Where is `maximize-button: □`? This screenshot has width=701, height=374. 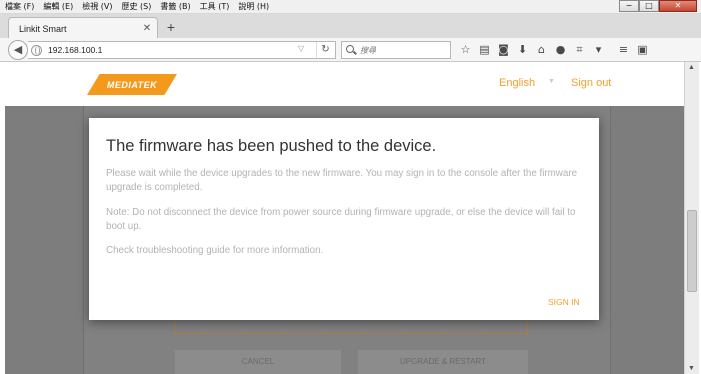
maximize-button: □ is located at coordinates (649, 6).